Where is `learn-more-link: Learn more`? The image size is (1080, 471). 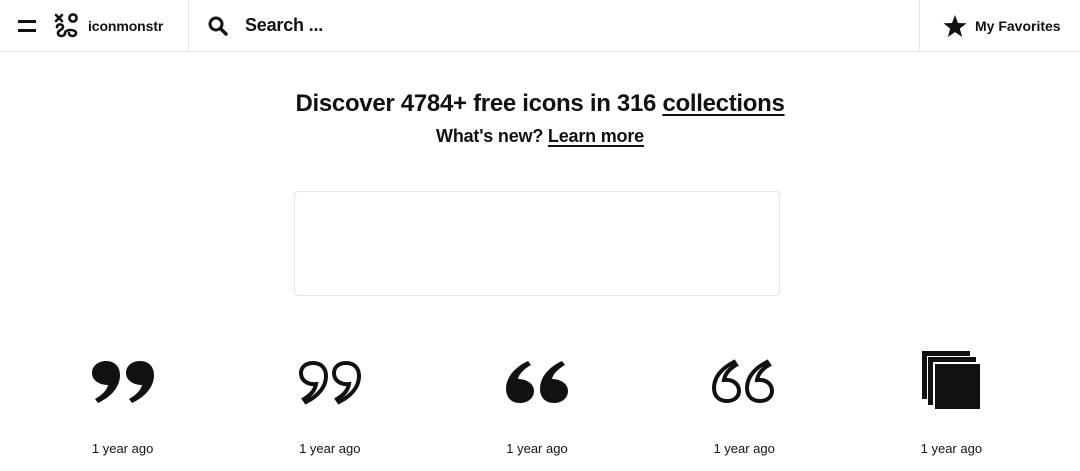
learn-more-link: Learn more is located at coordinates (596, 136).